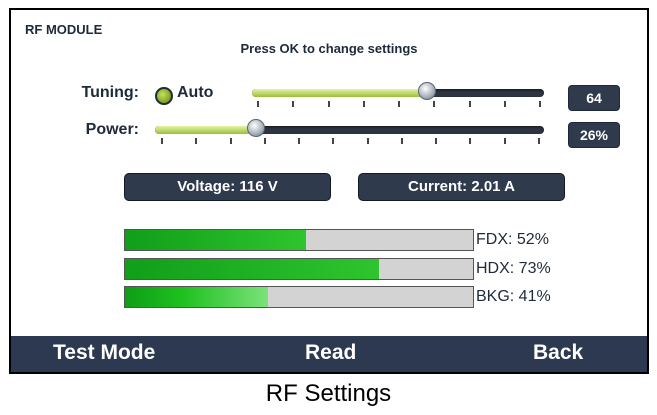 This screenshot has height=415, width=657. What do you see at coordinates (513, 296) in the screenshot?
I see `bkg-label: BKG: 41%` at bounding box center [513, 296].